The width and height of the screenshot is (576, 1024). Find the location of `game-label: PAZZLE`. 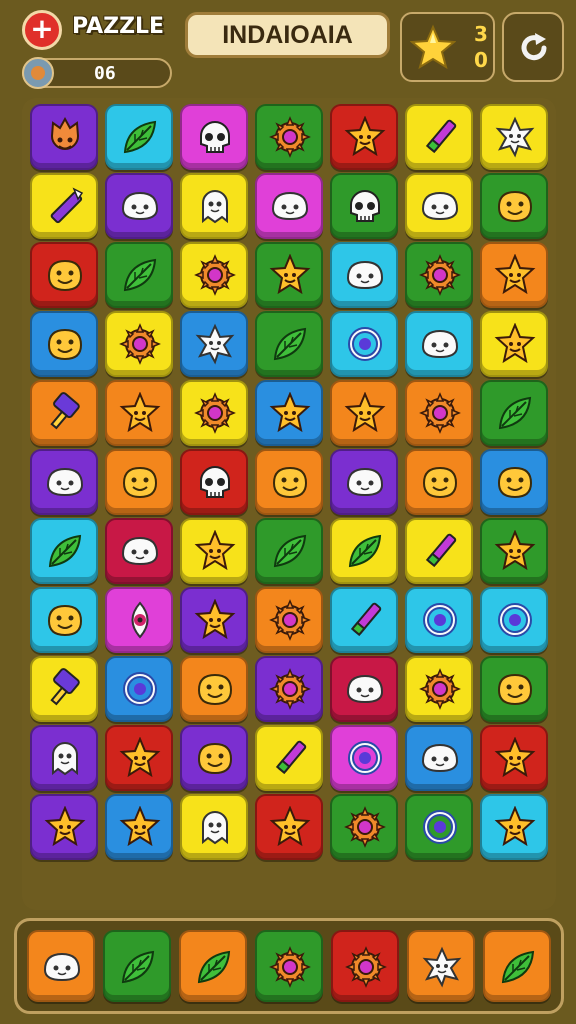

game-label: PAZZLE is located at coordinates (118, 26).